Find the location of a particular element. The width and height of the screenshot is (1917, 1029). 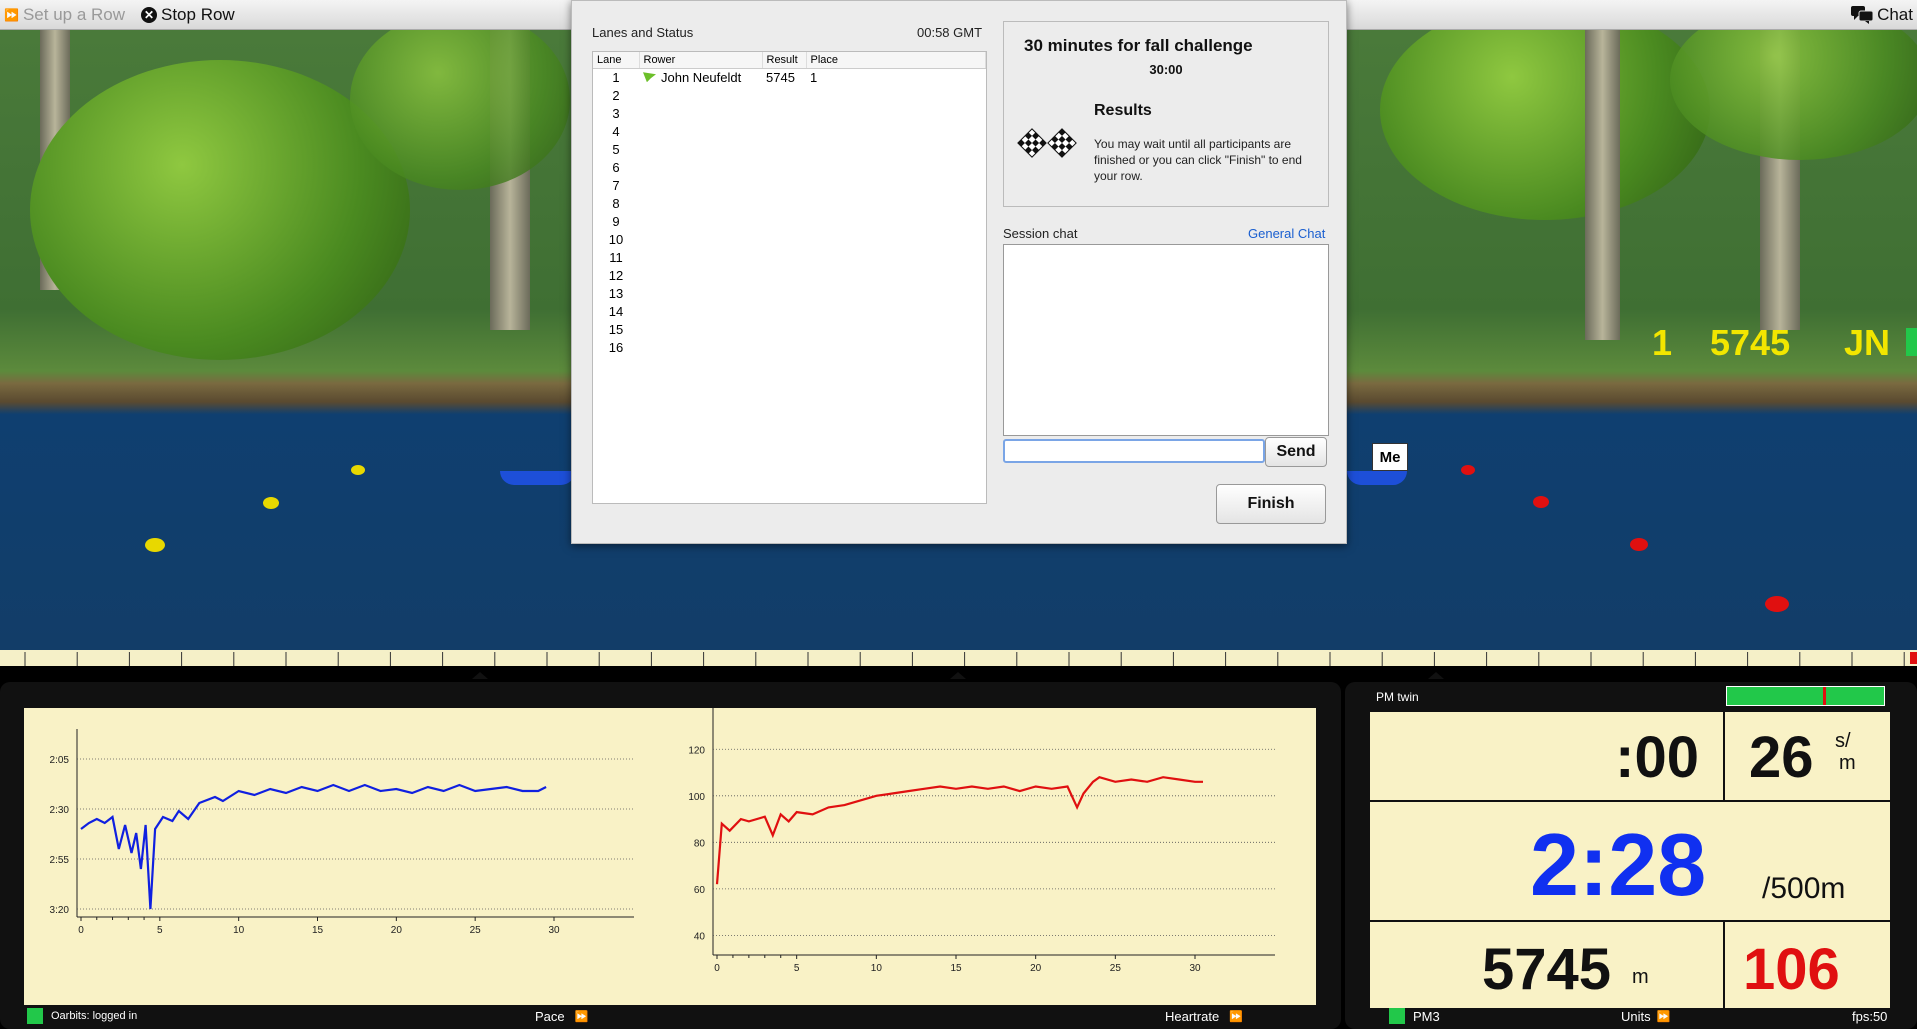

lane-number-text: 7 is located at coordinates (616, 185).